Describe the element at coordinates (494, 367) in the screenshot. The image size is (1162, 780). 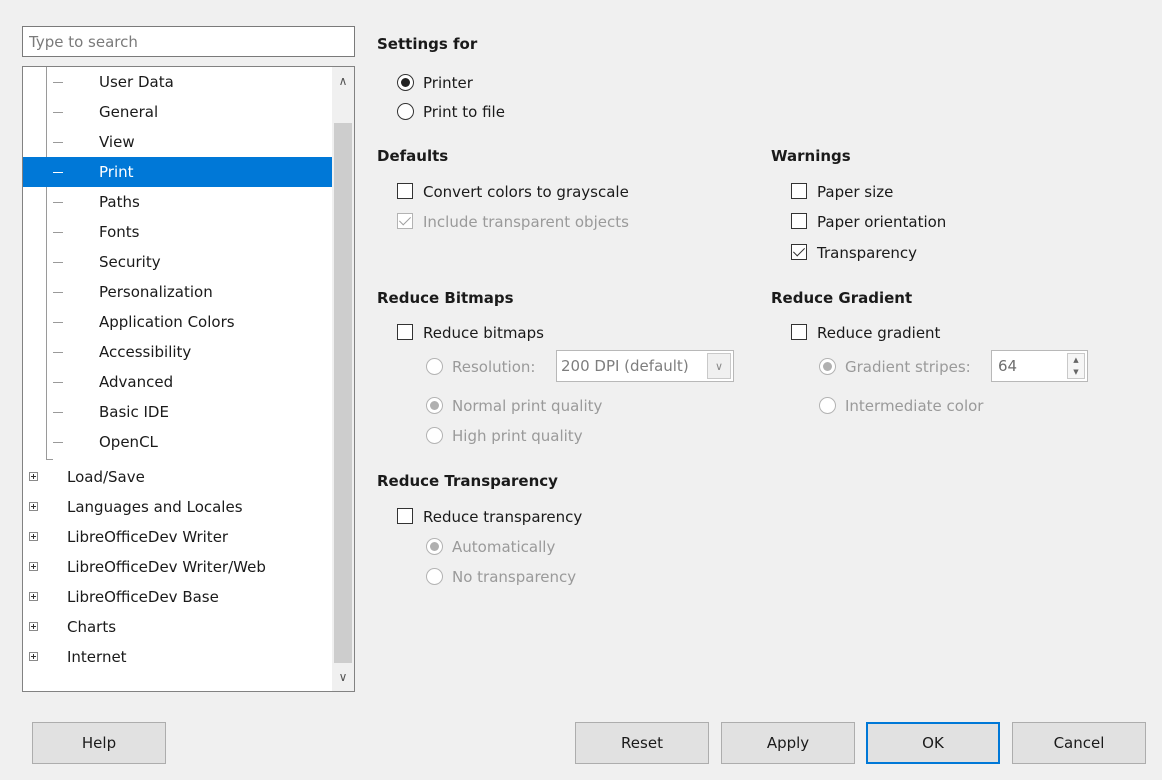
I see `resolution-label: Resolution:` at that location.